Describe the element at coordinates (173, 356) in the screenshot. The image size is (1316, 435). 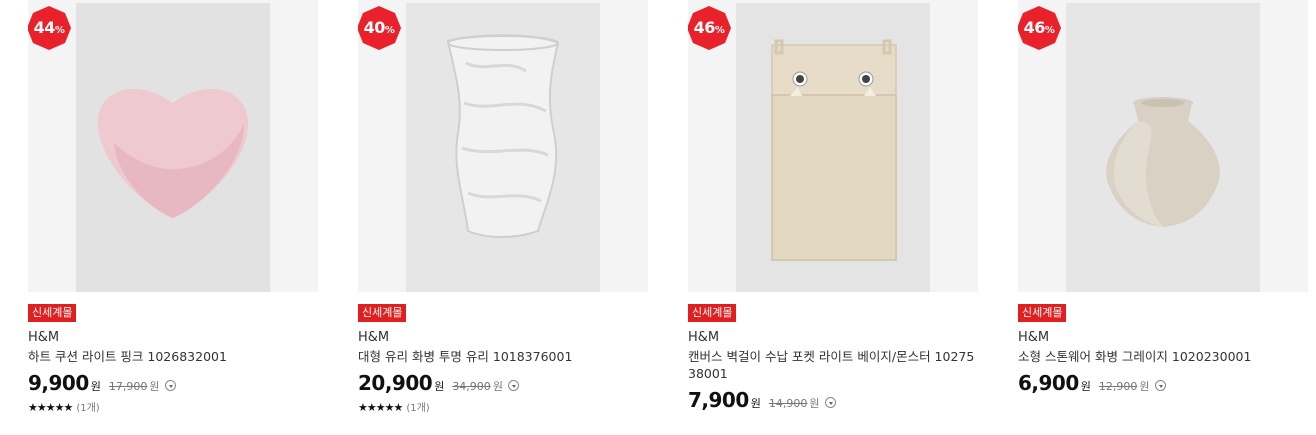
I see `product-name: 하트 쿠션 라이트 핑크 1026832001` at that location.